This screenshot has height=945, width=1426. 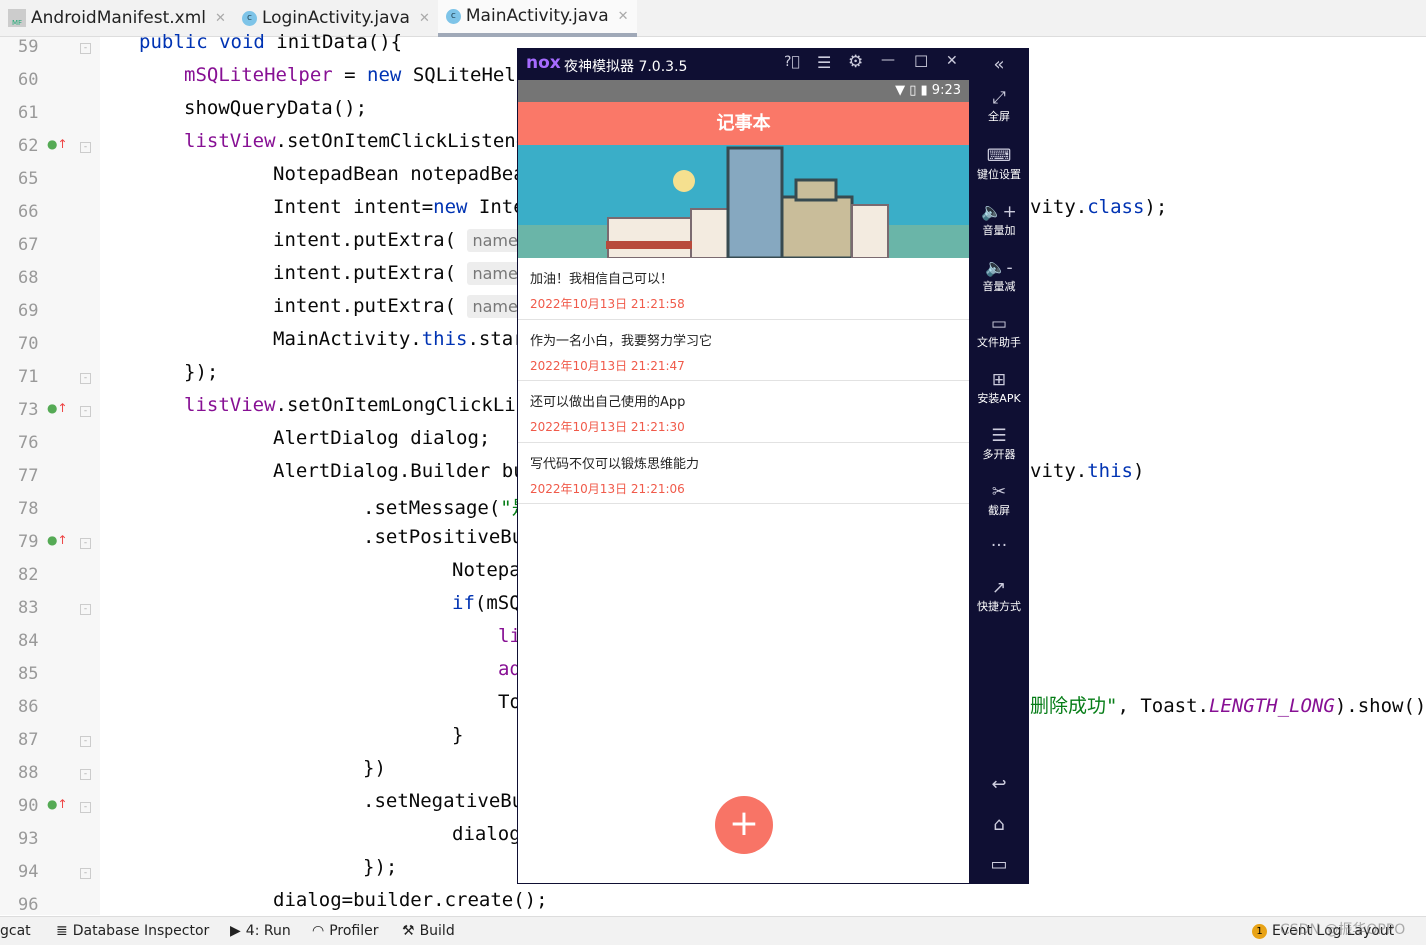 What do you see at coordinates (1259, 931) in the screenshot?
I see `event-count-badge: 1` at bounding box center [1259, 931].